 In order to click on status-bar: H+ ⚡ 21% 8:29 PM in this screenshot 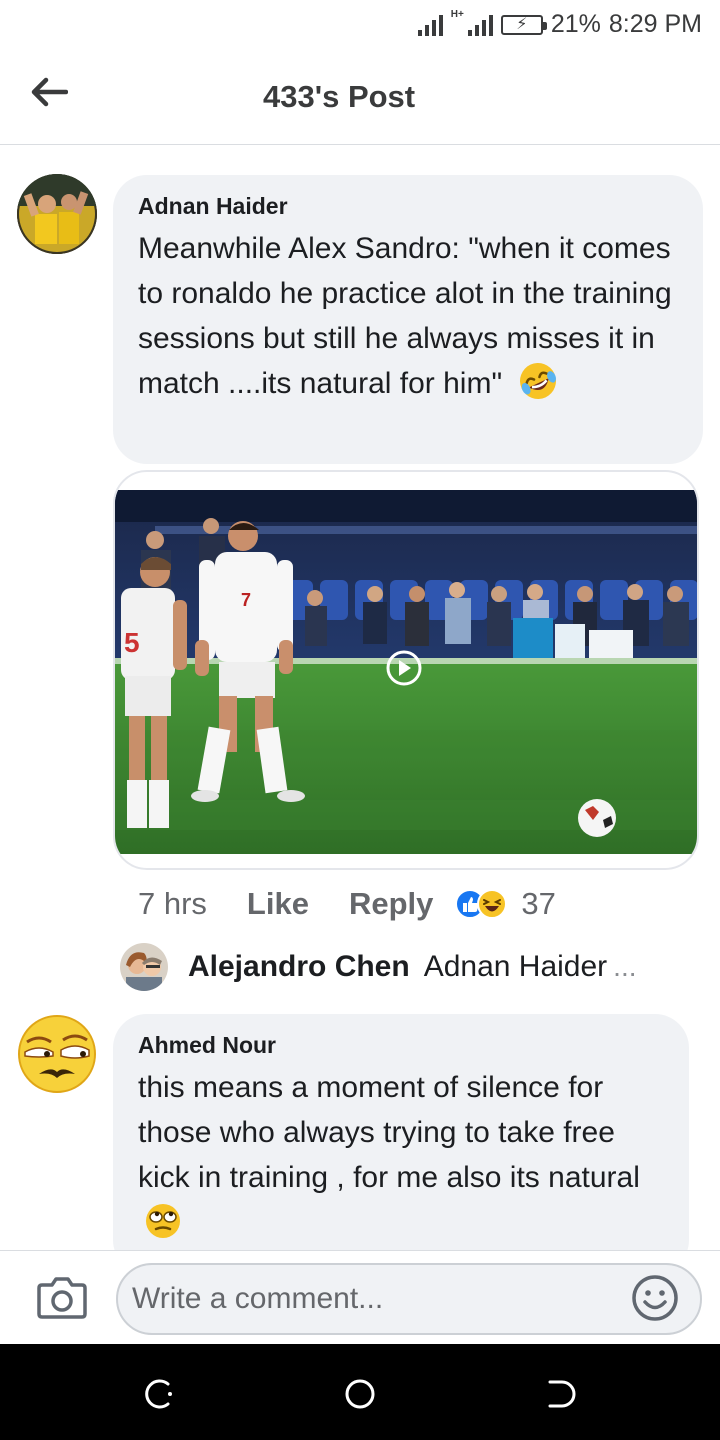, I will do `click(360, 25)`.